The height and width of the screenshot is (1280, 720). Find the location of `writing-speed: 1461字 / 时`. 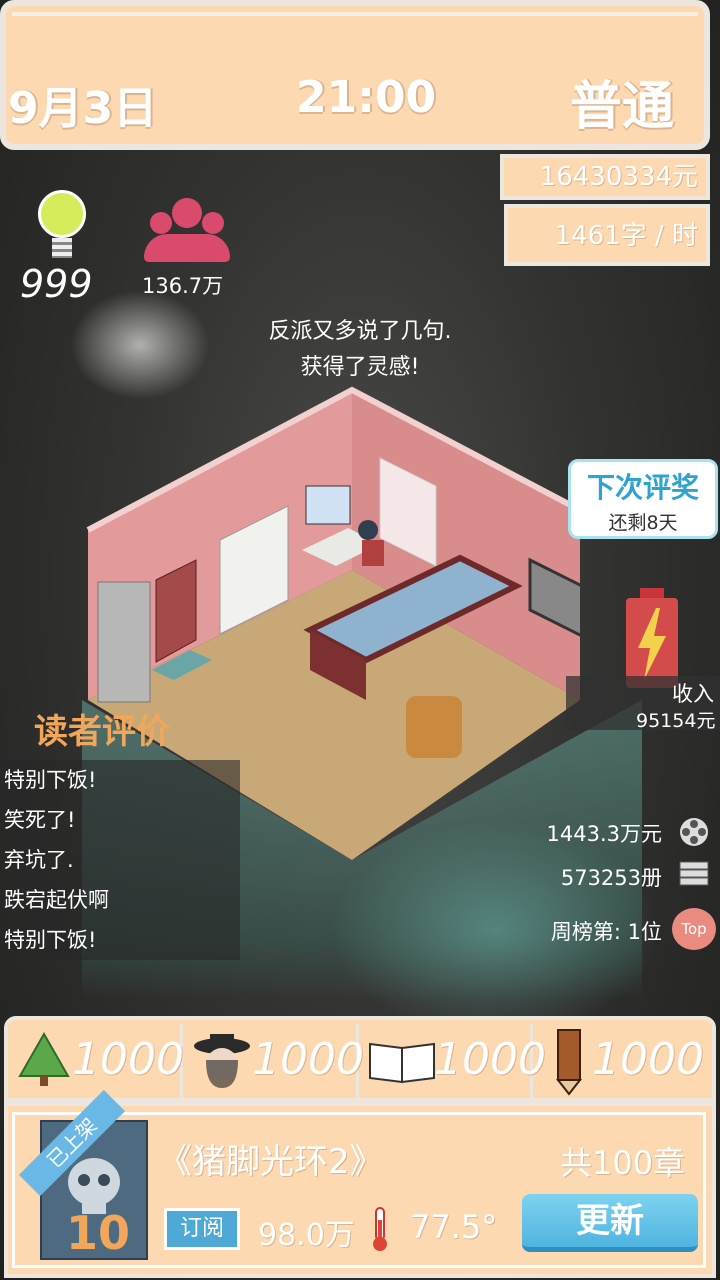

writing-speed: 1461字 / 时 is located at coordinates (607, 235).